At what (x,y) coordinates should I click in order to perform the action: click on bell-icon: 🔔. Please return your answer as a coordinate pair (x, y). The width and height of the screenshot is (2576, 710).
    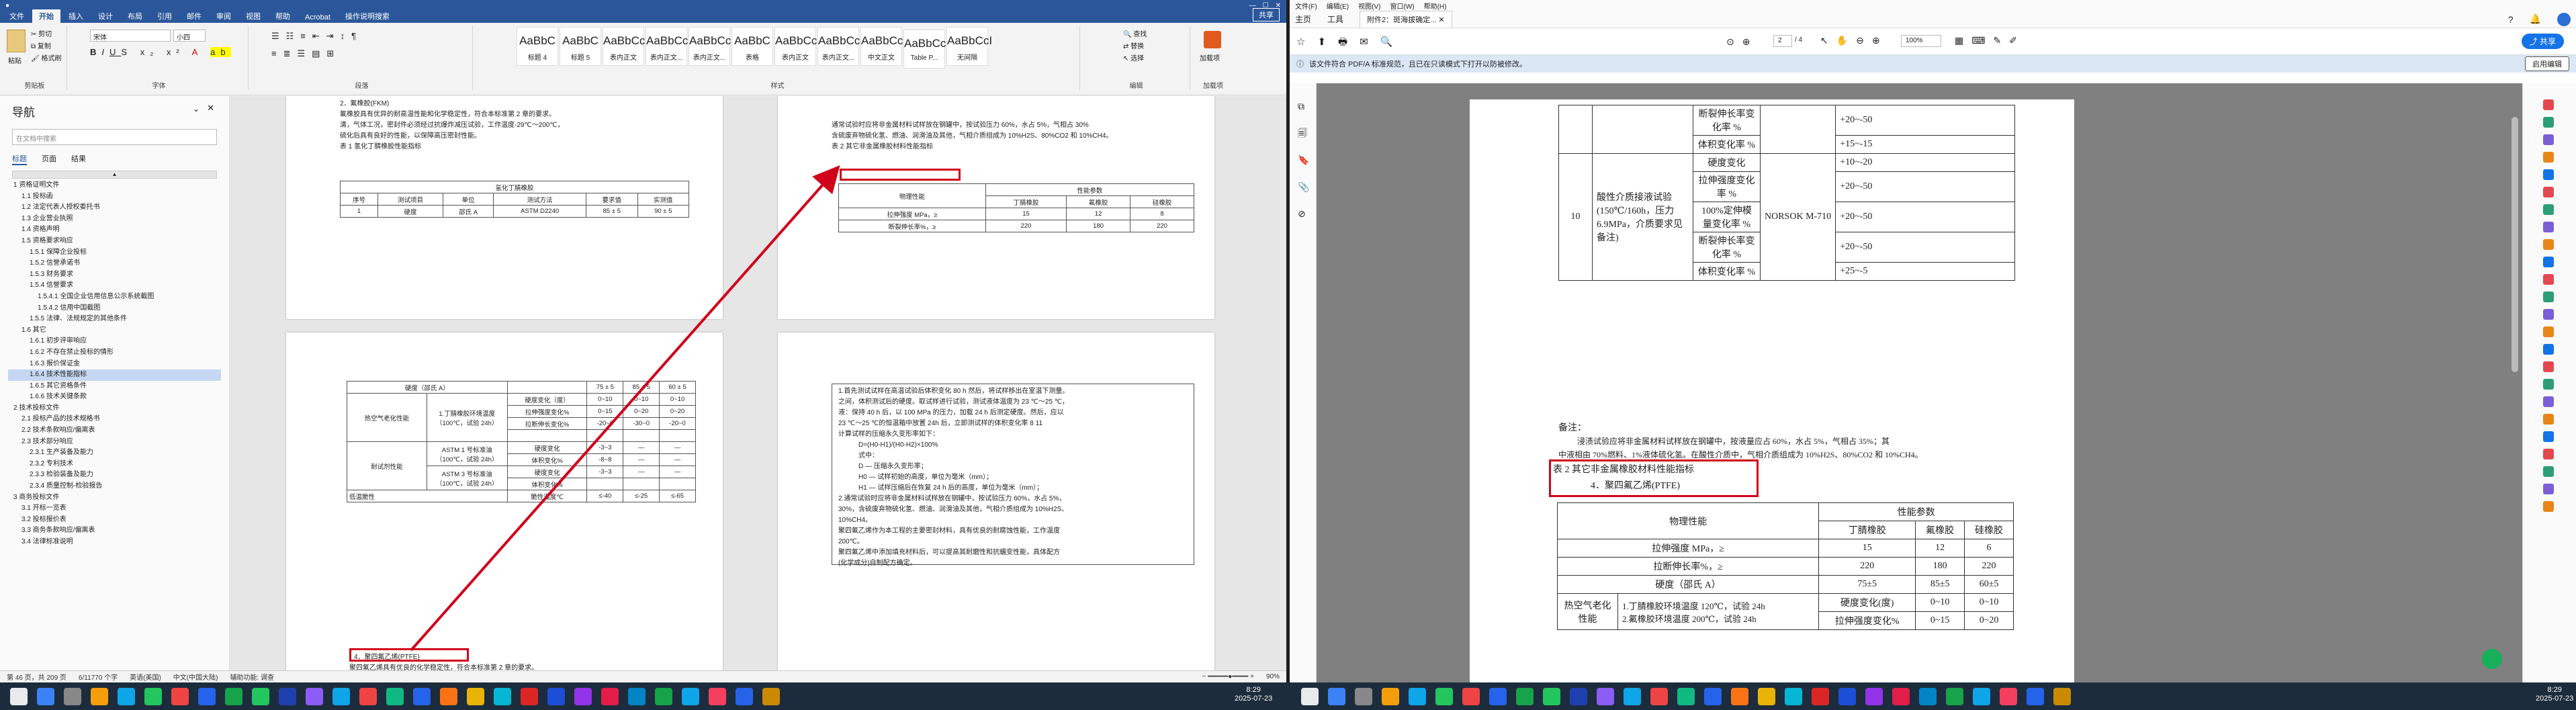
    Looking at the image, I should click on (2536, 19).